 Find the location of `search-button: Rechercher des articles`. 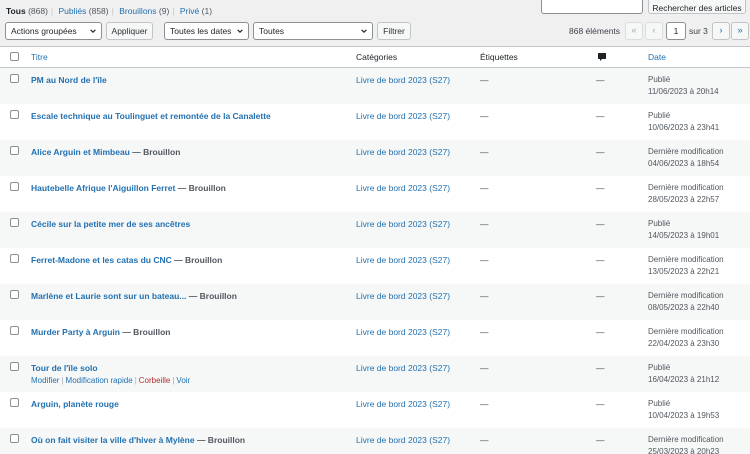

search-button: Rechercher des articles is located at coordinates (697, 7).